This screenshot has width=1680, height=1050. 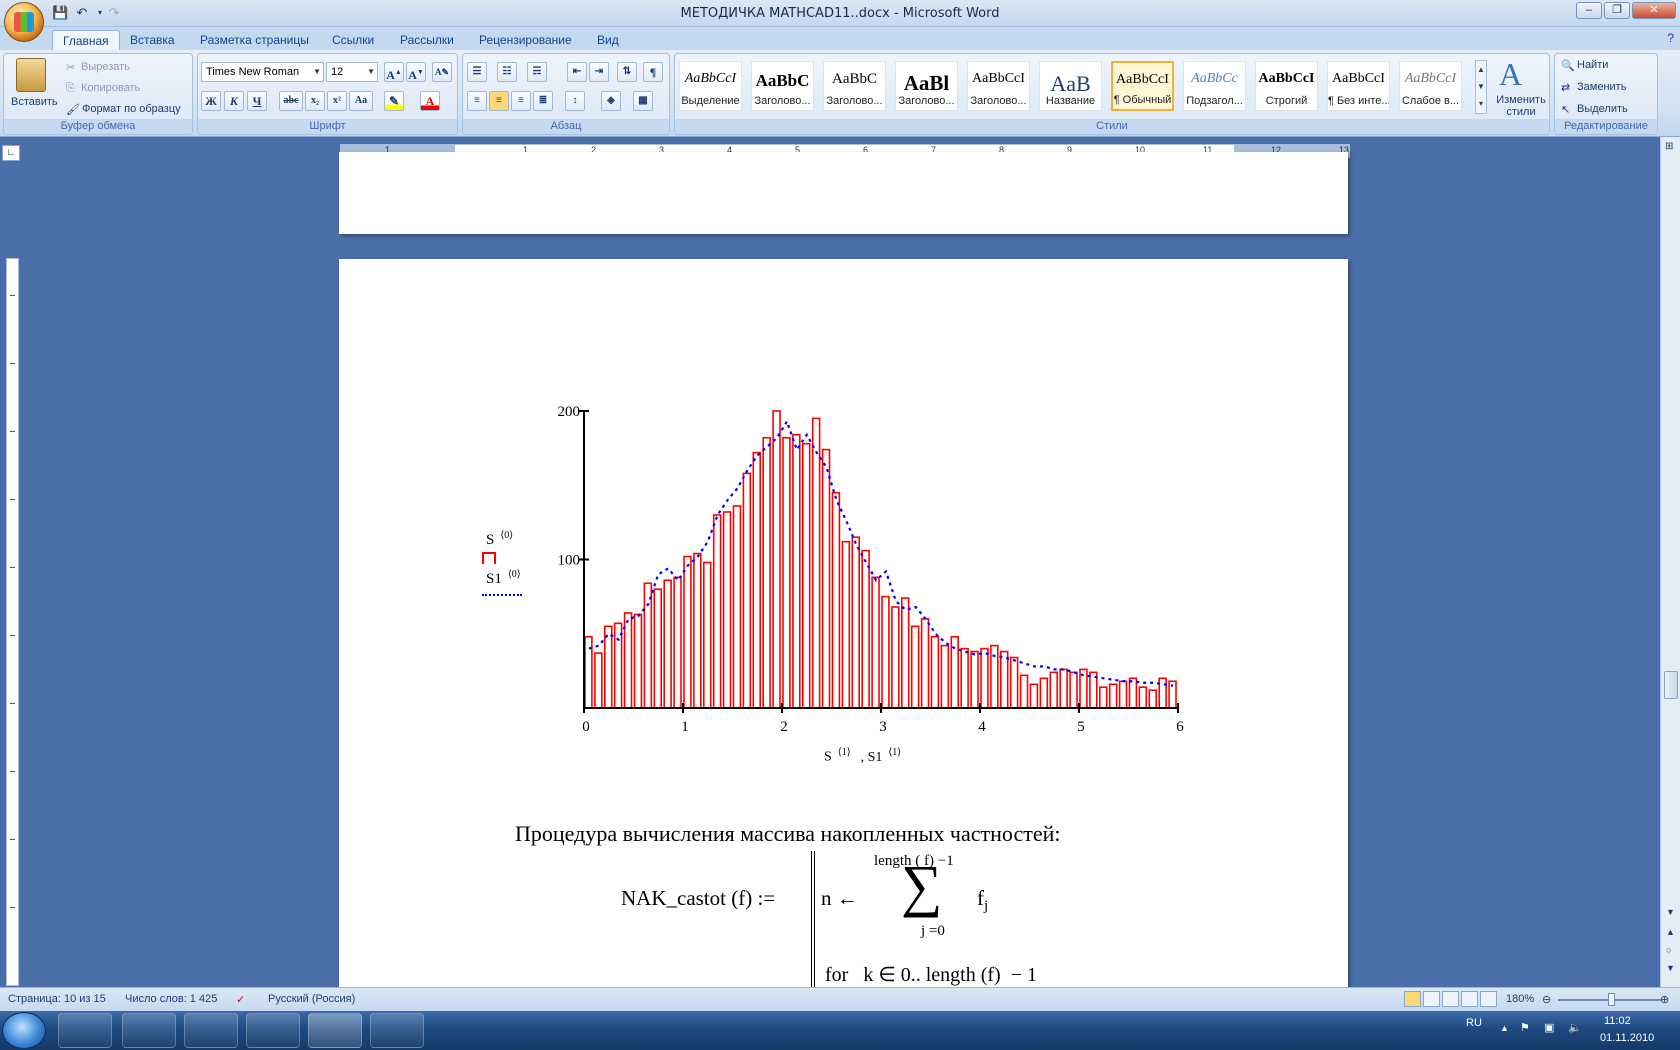 What do you see at coordinates (34, 102) in the screenshot?
I see `paste-button: Вставить` at bounding box center [34, 102].